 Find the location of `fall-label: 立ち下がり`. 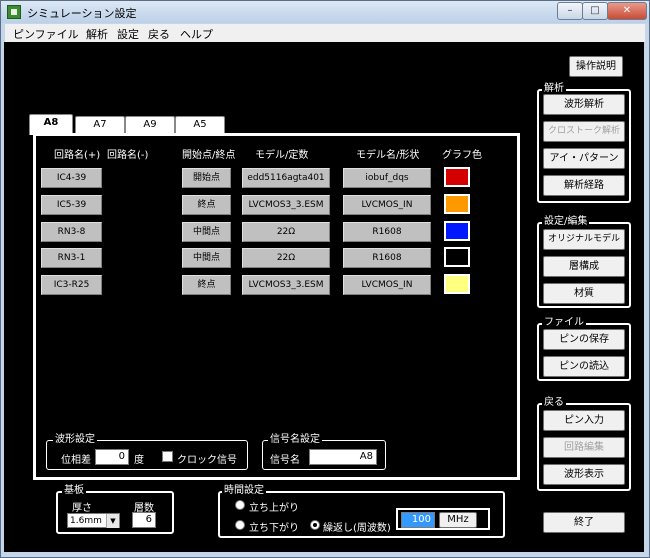

fall-label: 立ち下がり is located at coordinates (274, 528).